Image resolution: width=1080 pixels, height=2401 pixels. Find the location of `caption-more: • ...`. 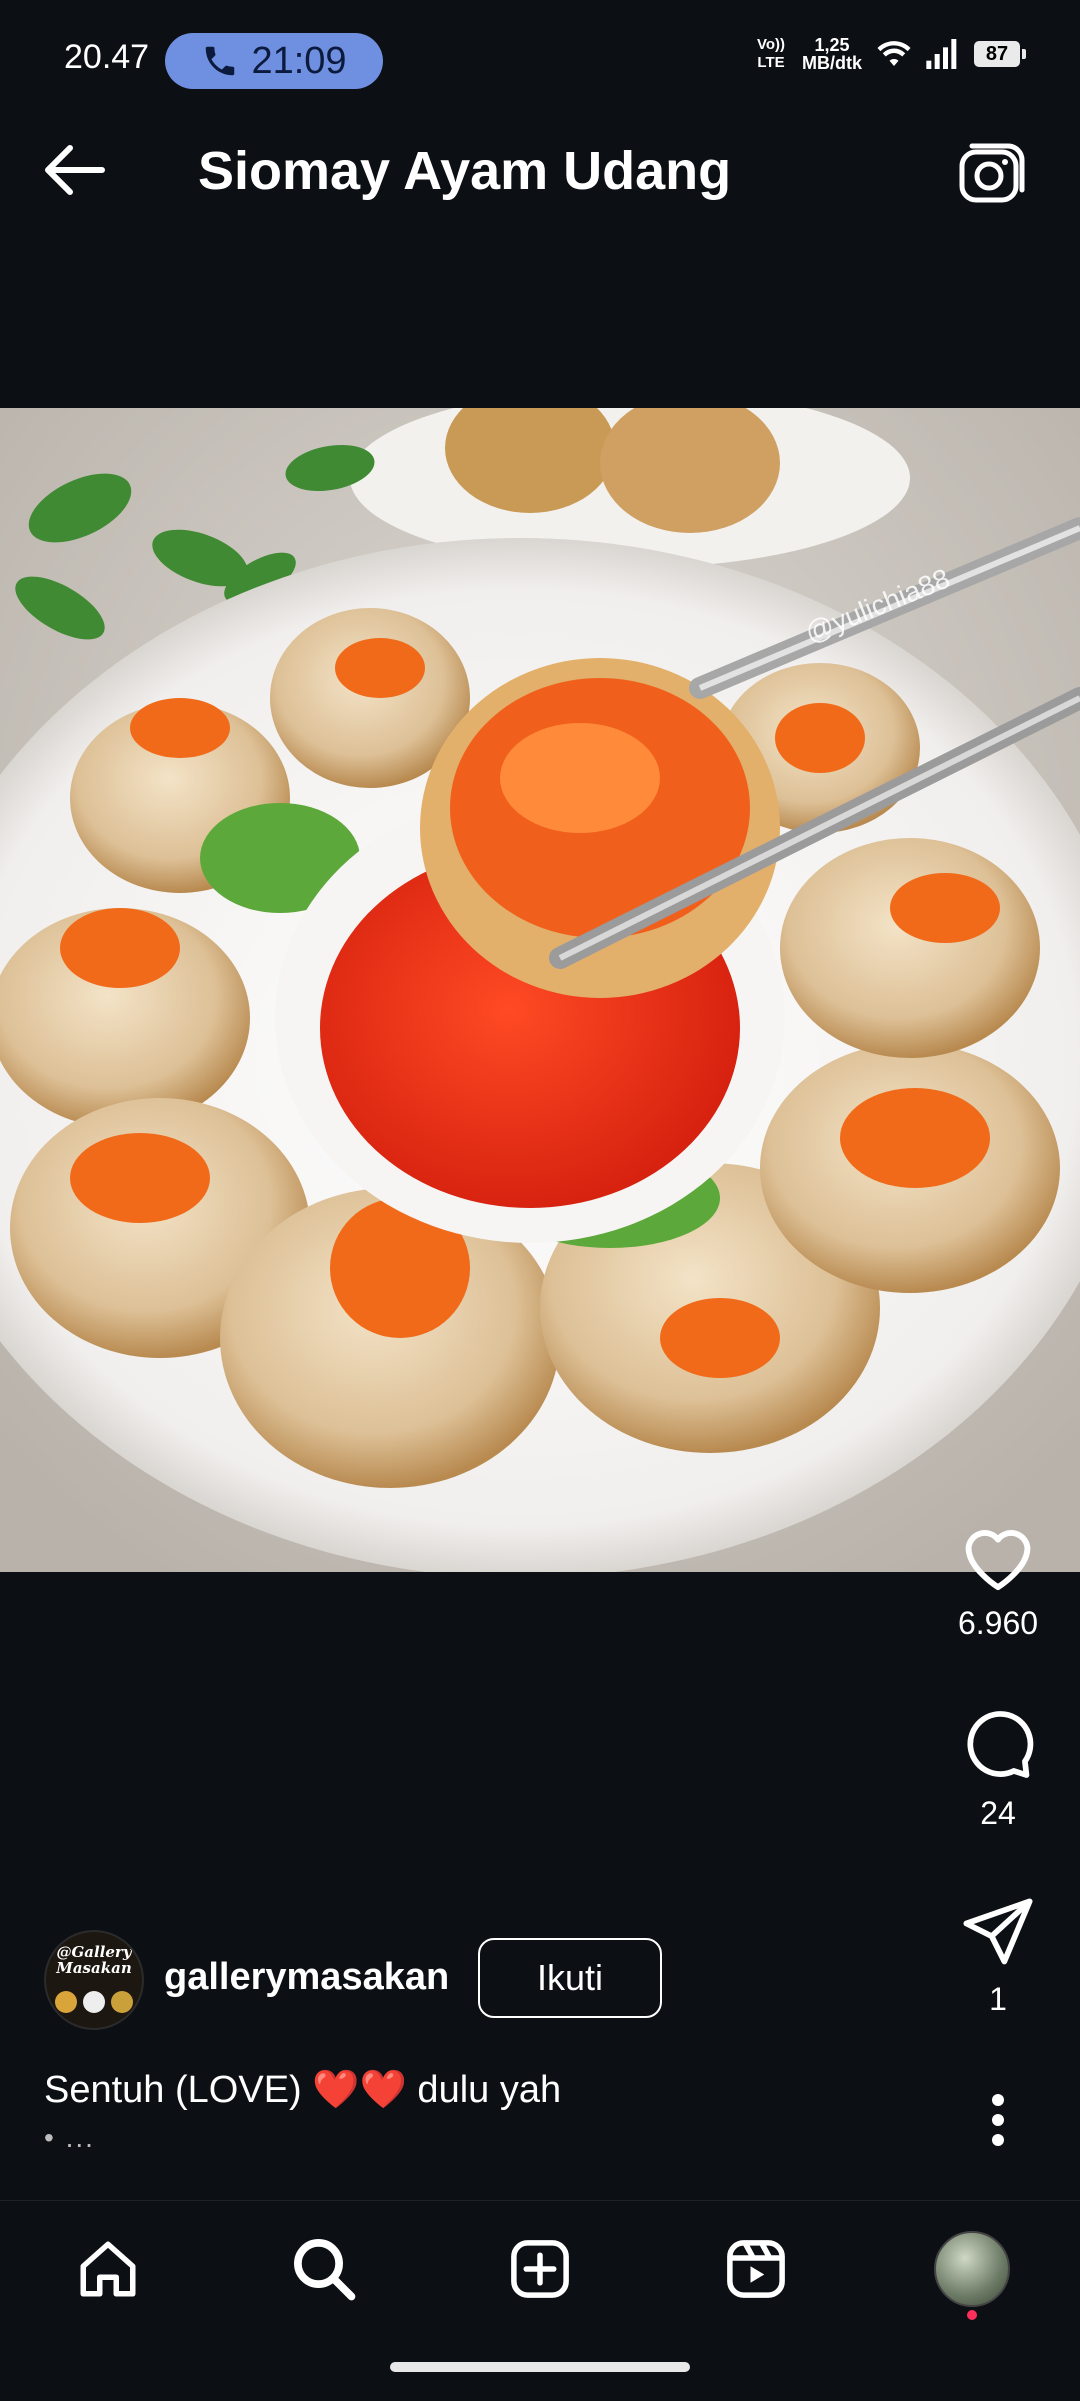

caption-more: • ... is located at coordinates (69, 2138).